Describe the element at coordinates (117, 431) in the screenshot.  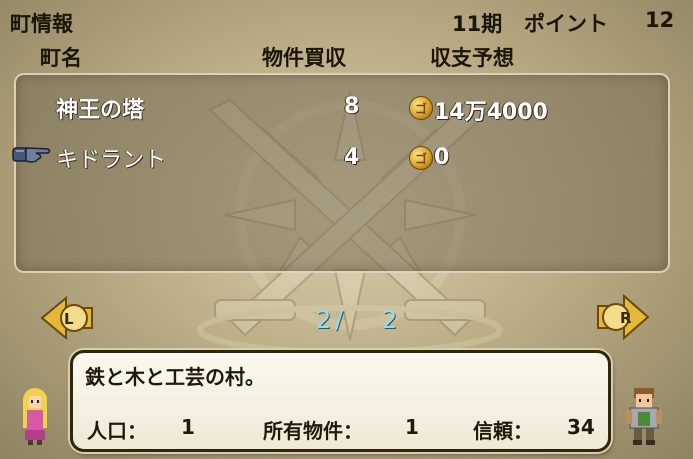
I see `population-label: 人口：` at that location.